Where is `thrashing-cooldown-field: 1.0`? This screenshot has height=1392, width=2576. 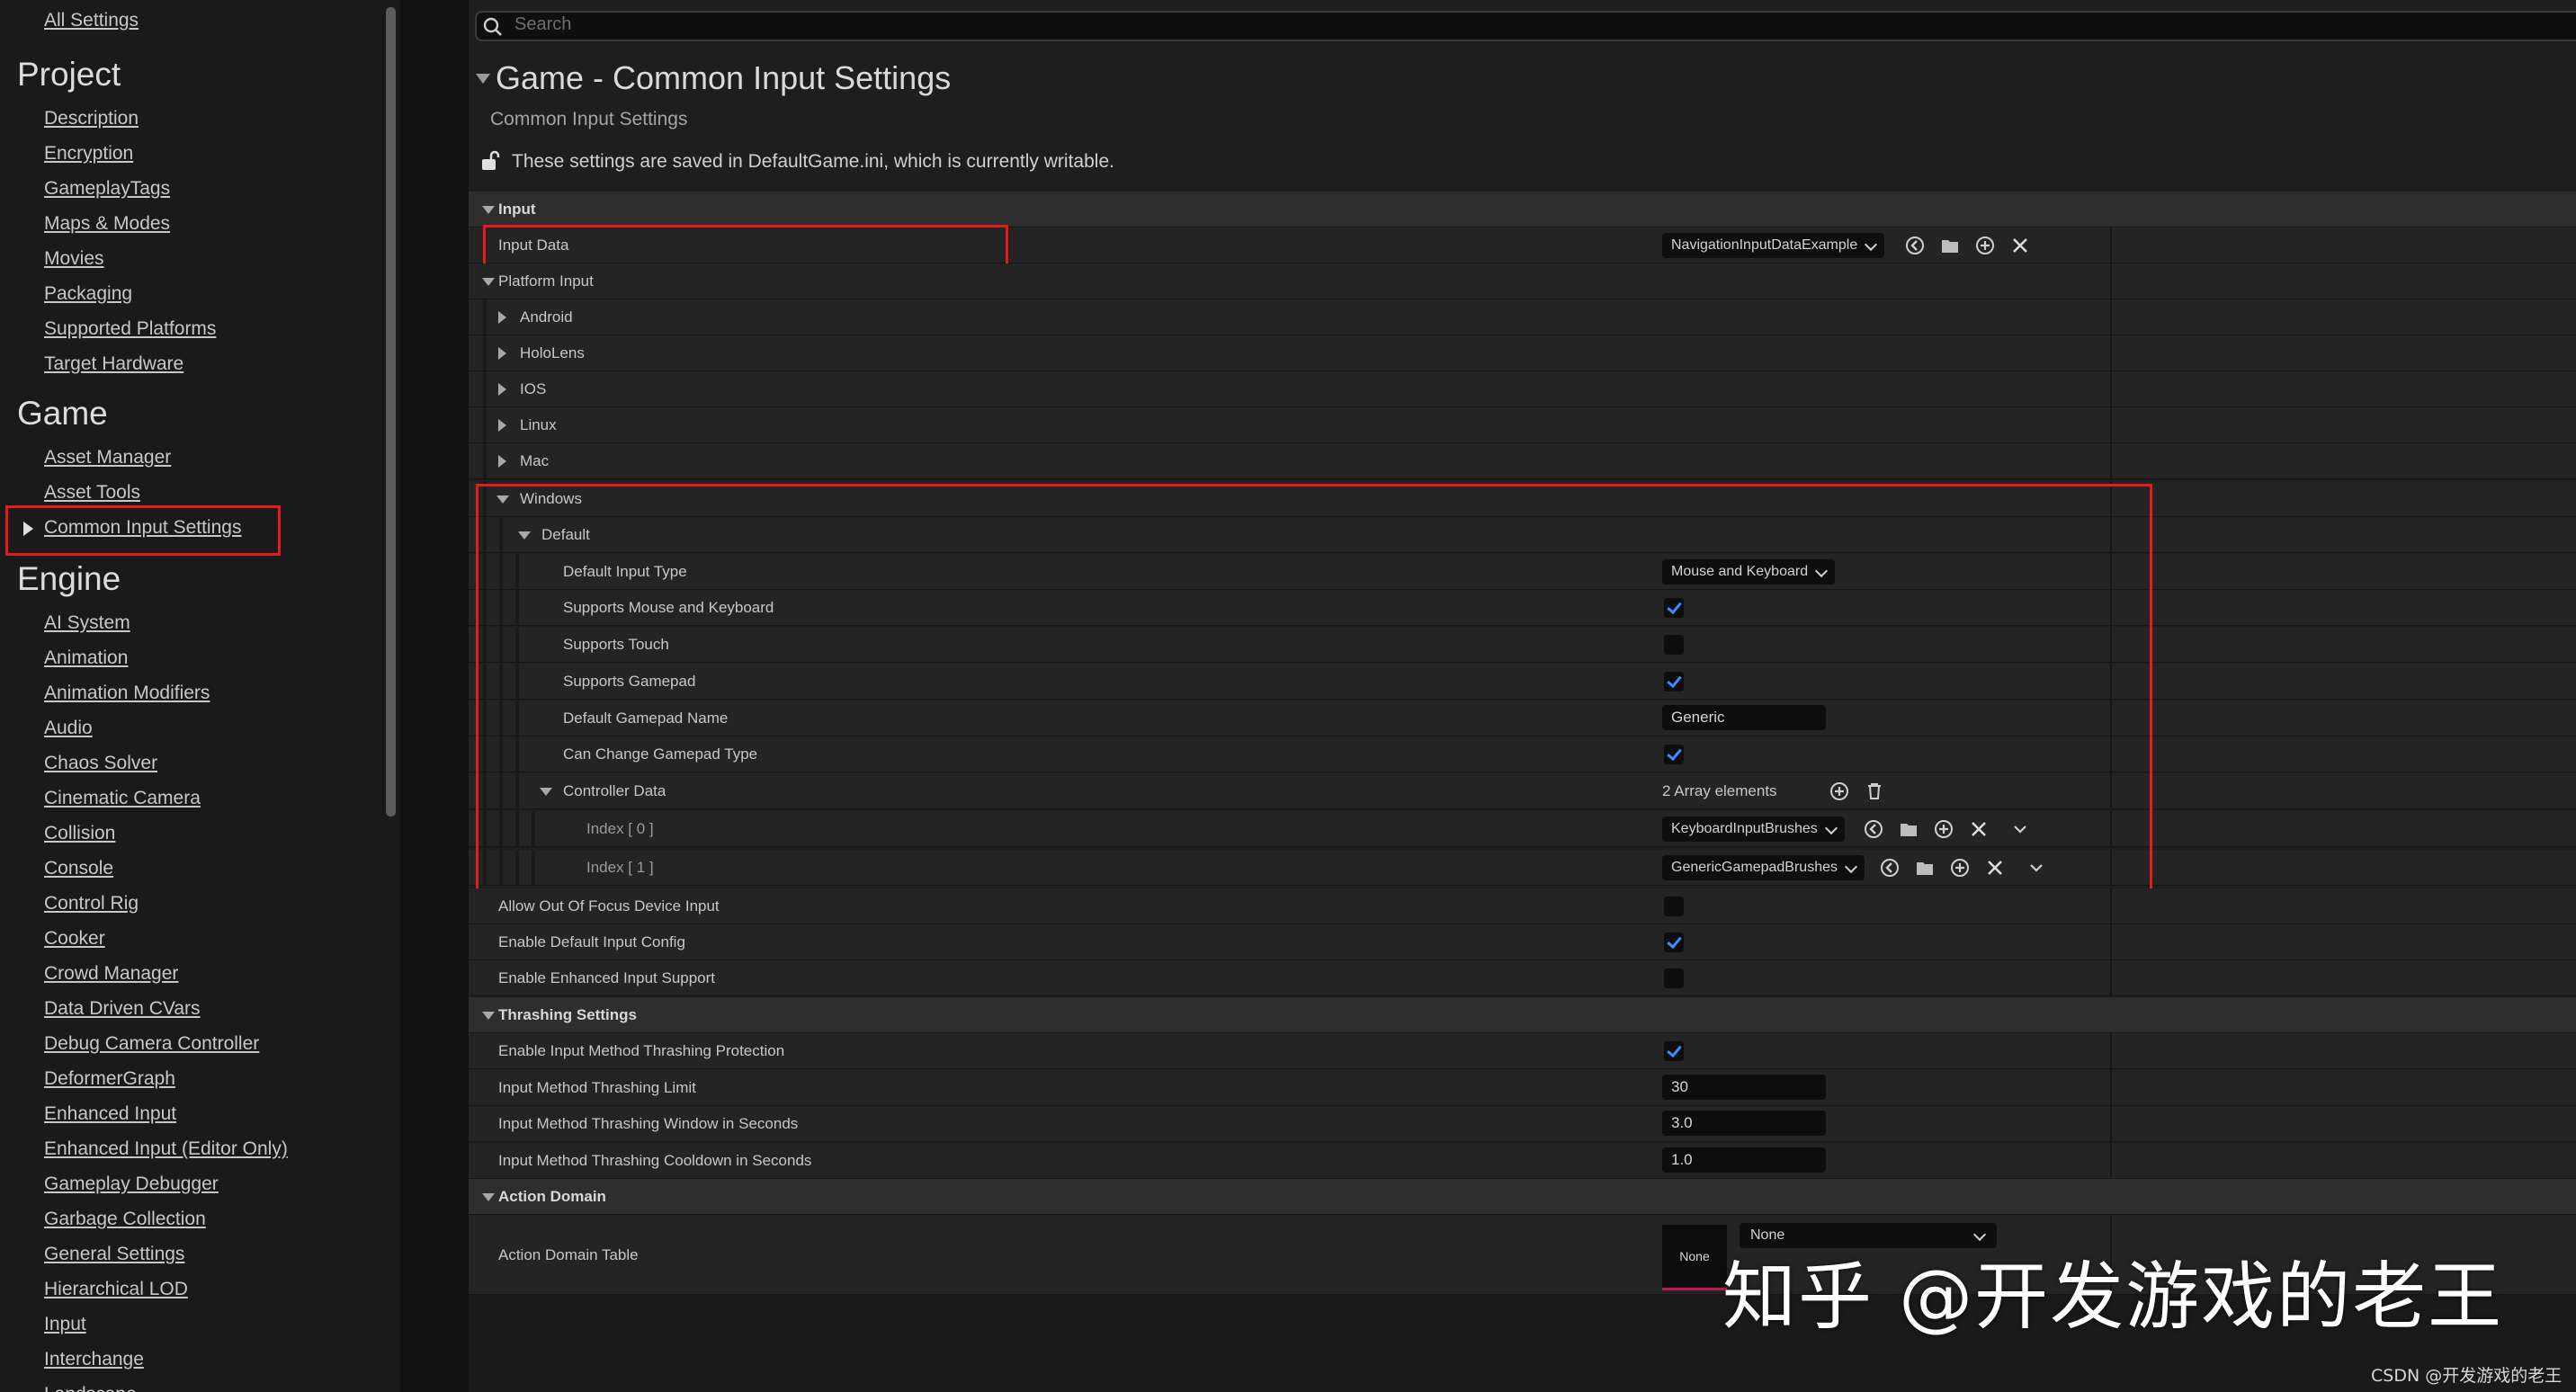
thrashing-cooldown-field: 1.0 is located at coordinates (1744, 1160).